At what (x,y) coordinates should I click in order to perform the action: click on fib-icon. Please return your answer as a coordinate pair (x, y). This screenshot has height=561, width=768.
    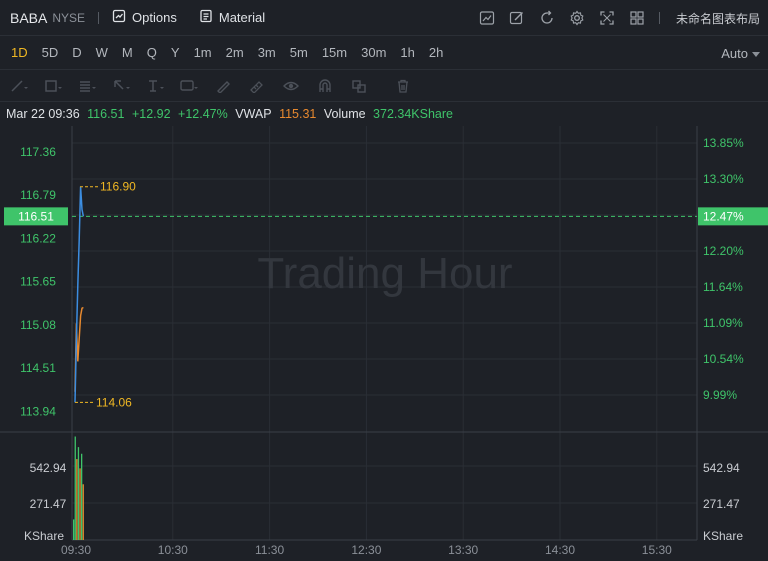
    Looking at the image, I should click on (87, 86).